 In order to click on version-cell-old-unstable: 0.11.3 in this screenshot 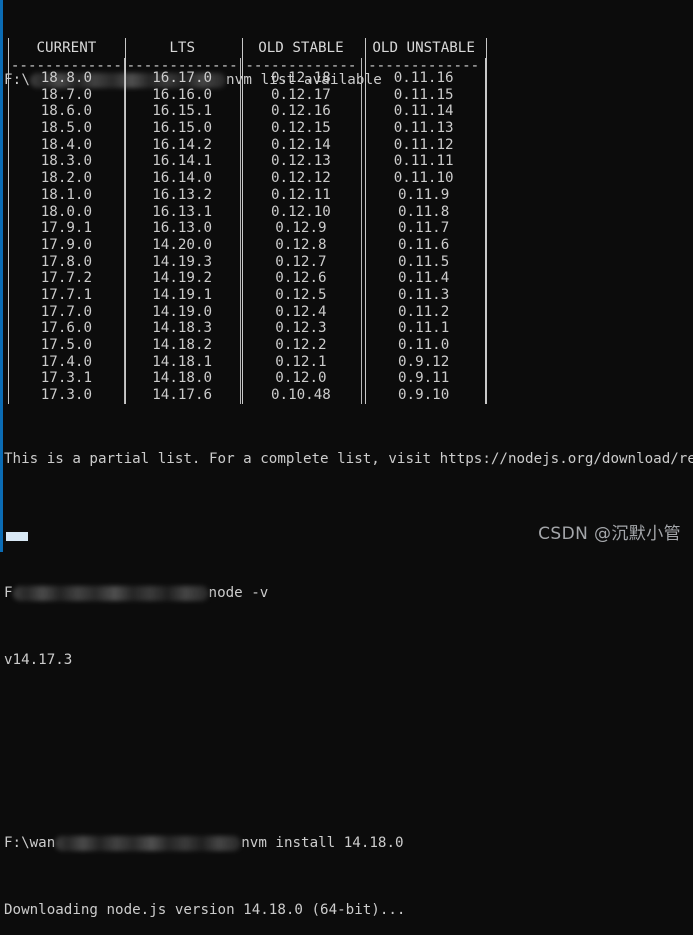, I will do `click(424, 294)`.